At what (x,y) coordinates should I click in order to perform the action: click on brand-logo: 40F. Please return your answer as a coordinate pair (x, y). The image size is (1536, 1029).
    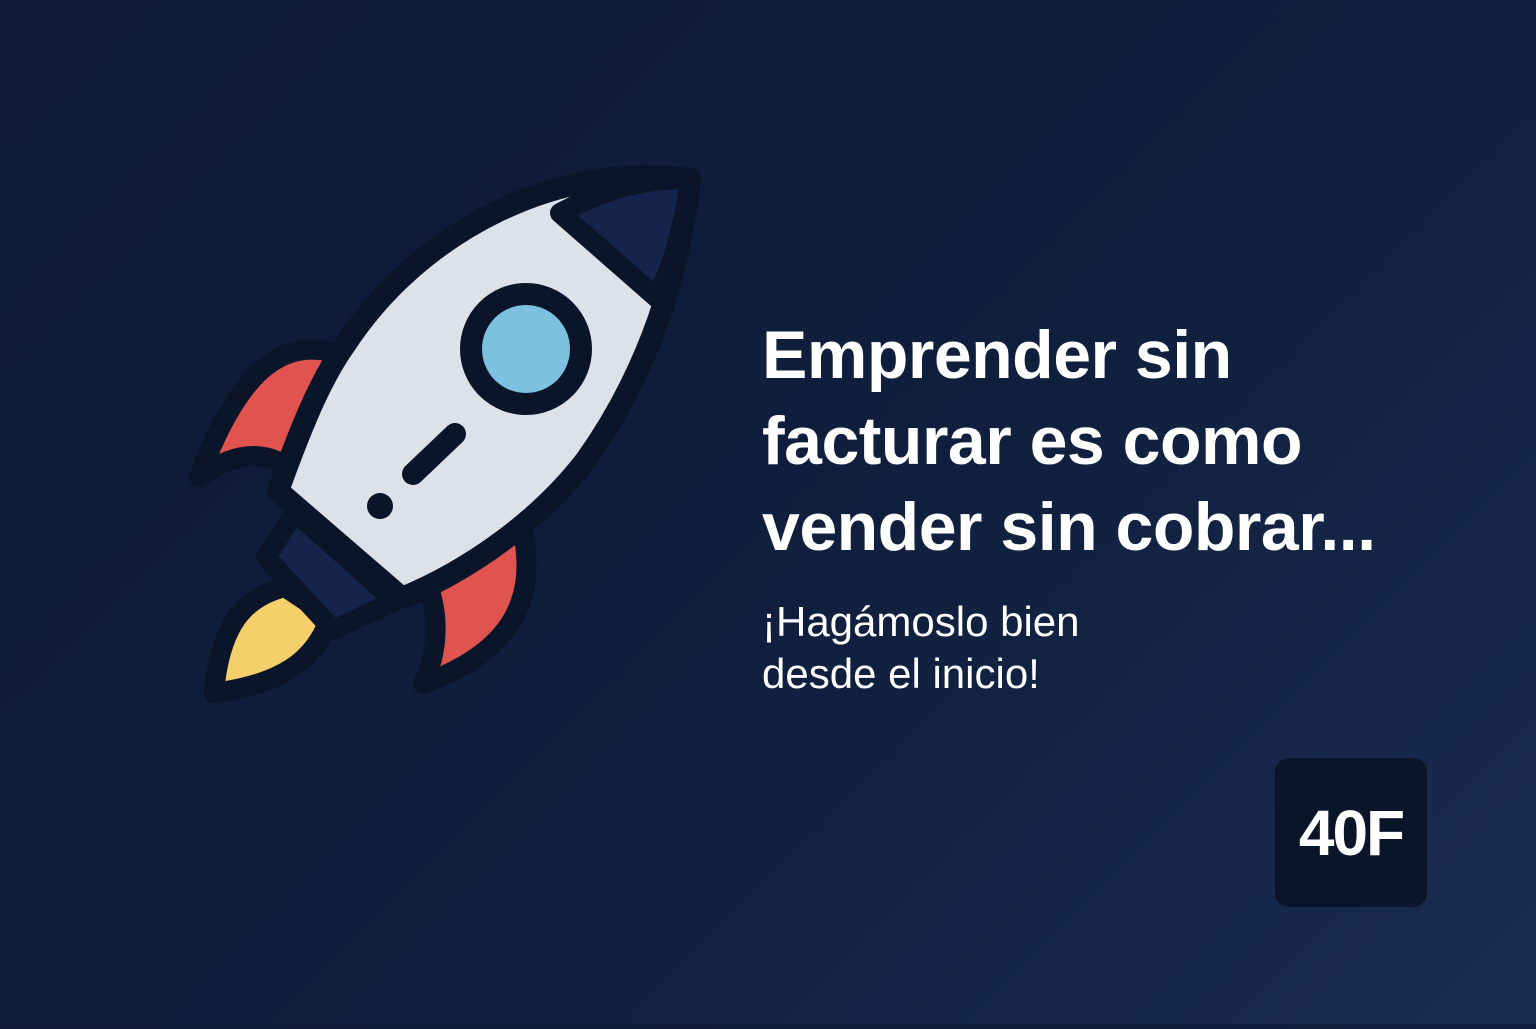
    Looking at the image, I should click on (1351, 832).